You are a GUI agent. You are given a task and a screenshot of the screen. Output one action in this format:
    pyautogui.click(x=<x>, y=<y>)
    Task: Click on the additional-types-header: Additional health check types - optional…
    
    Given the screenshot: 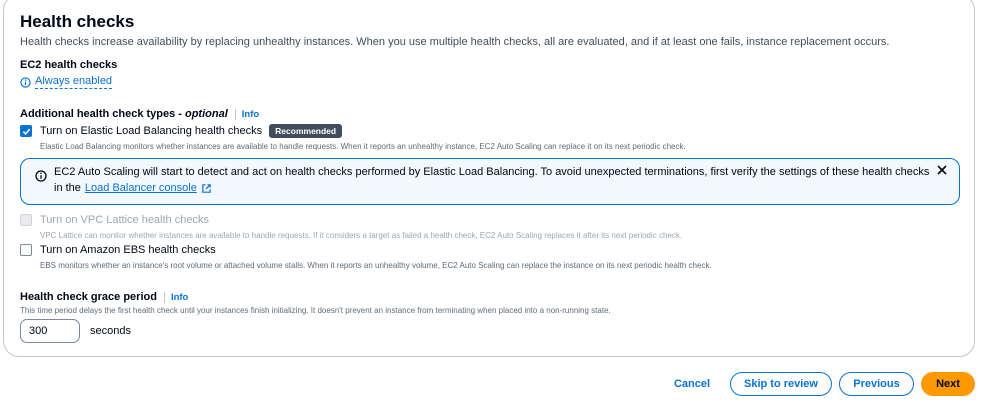 What is the action you would take?
    pyautogui.click(x=139, y=114)
    